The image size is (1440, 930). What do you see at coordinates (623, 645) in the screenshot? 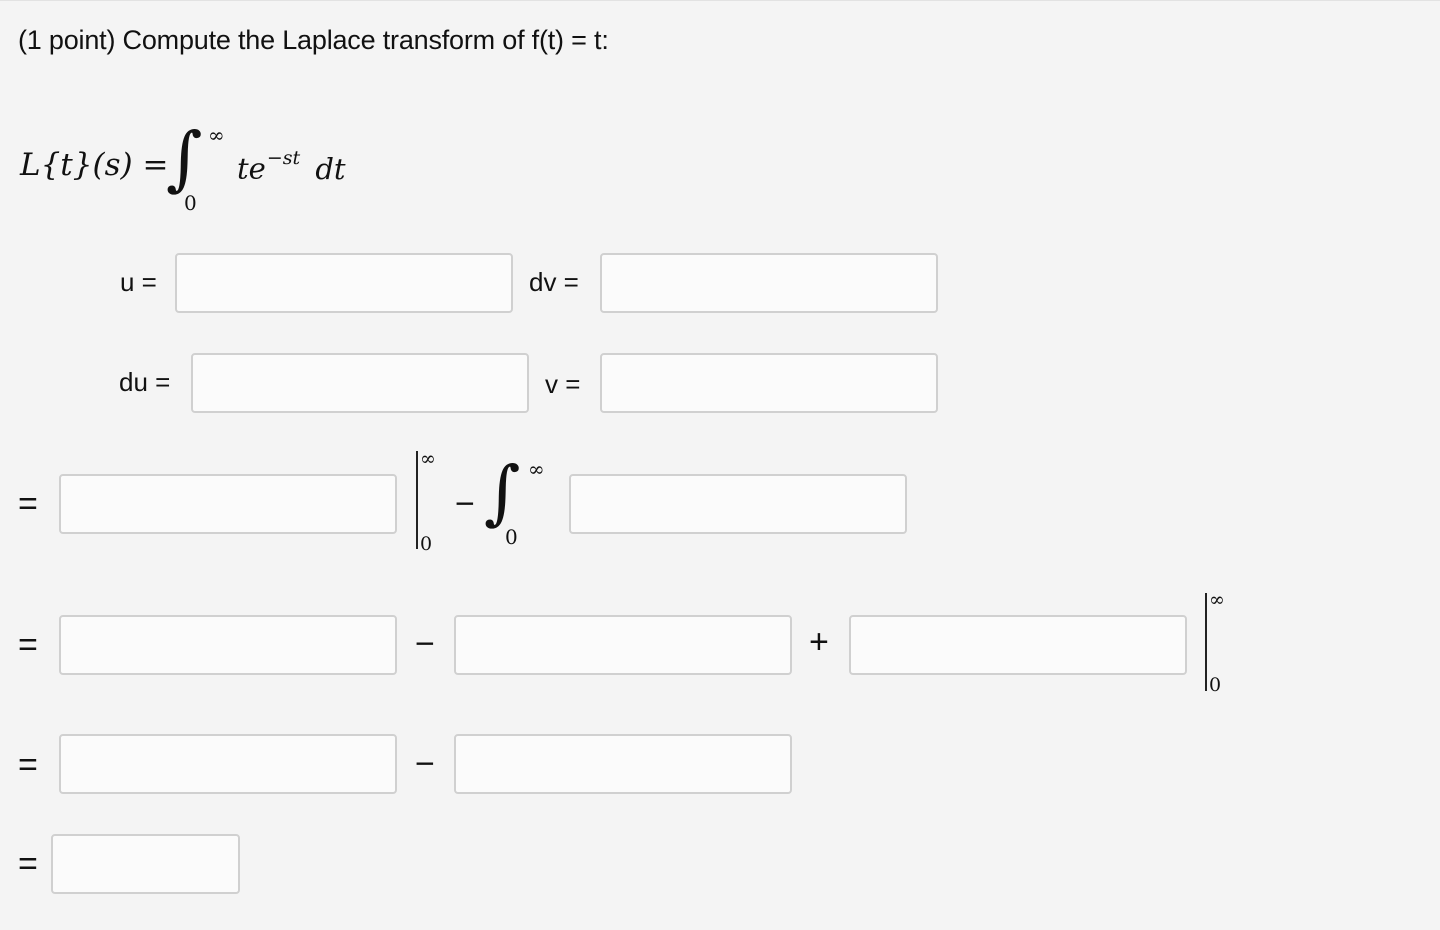
I see `step2-second-input` at bounding box center [623, 645].